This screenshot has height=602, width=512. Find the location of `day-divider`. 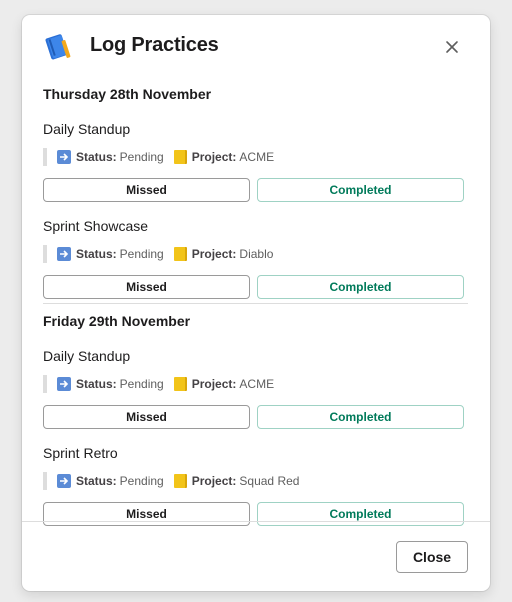

day-divider is located at coordinates (255, 303).